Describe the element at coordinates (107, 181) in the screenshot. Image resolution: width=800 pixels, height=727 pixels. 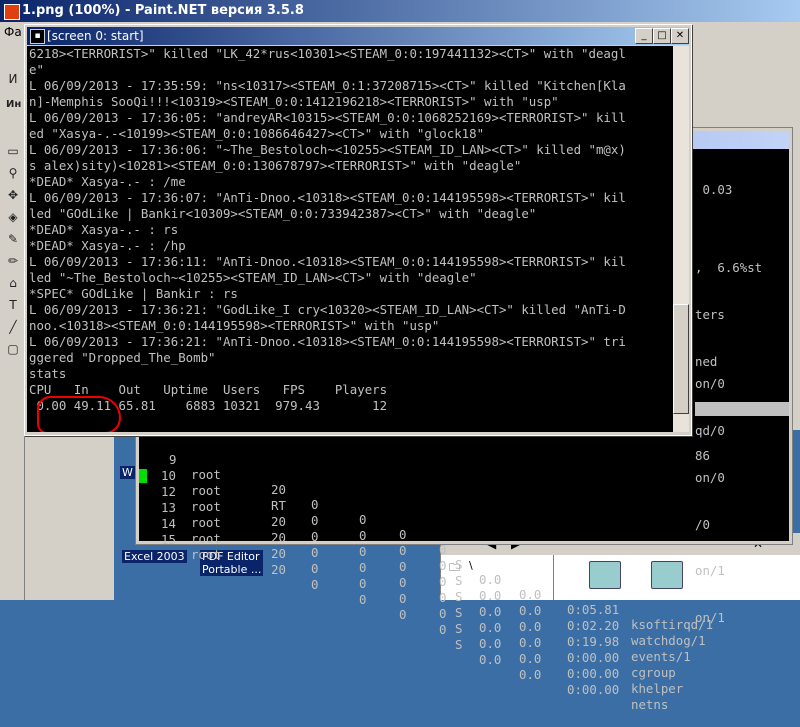
I see `log-line: *DEAD* Xasya-.- : /me` at that location.